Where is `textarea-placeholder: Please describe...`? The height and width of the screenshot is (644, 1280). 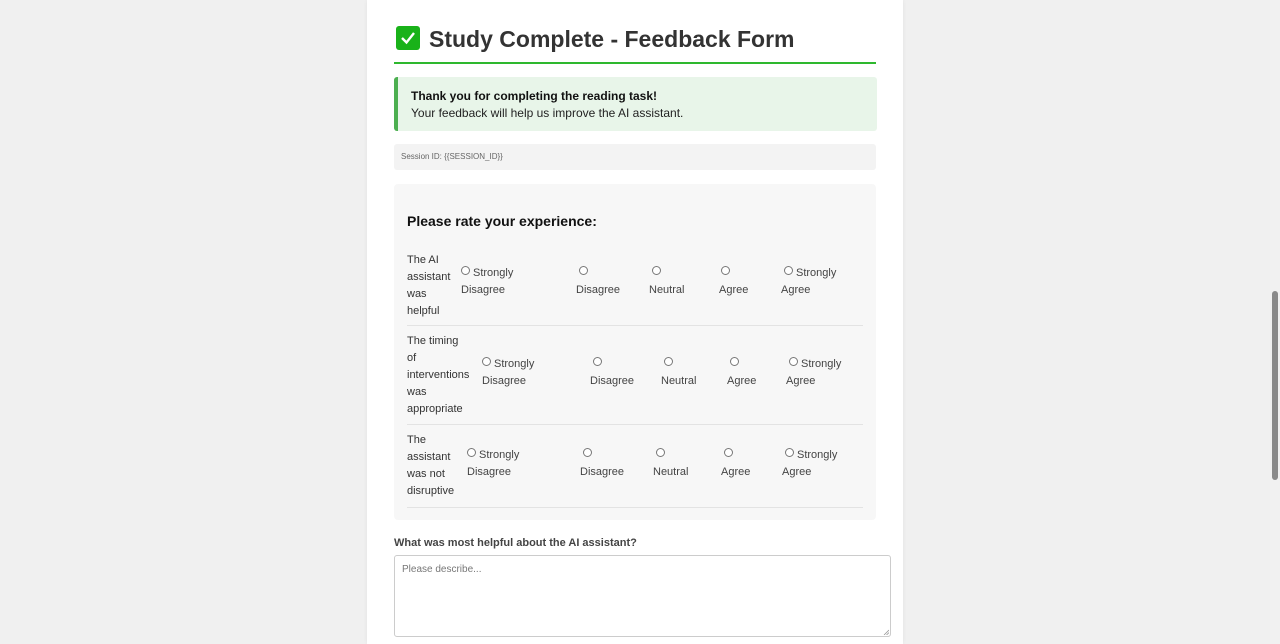 textarea-placeholder: Please describe... is located at coordinates (442, 569).